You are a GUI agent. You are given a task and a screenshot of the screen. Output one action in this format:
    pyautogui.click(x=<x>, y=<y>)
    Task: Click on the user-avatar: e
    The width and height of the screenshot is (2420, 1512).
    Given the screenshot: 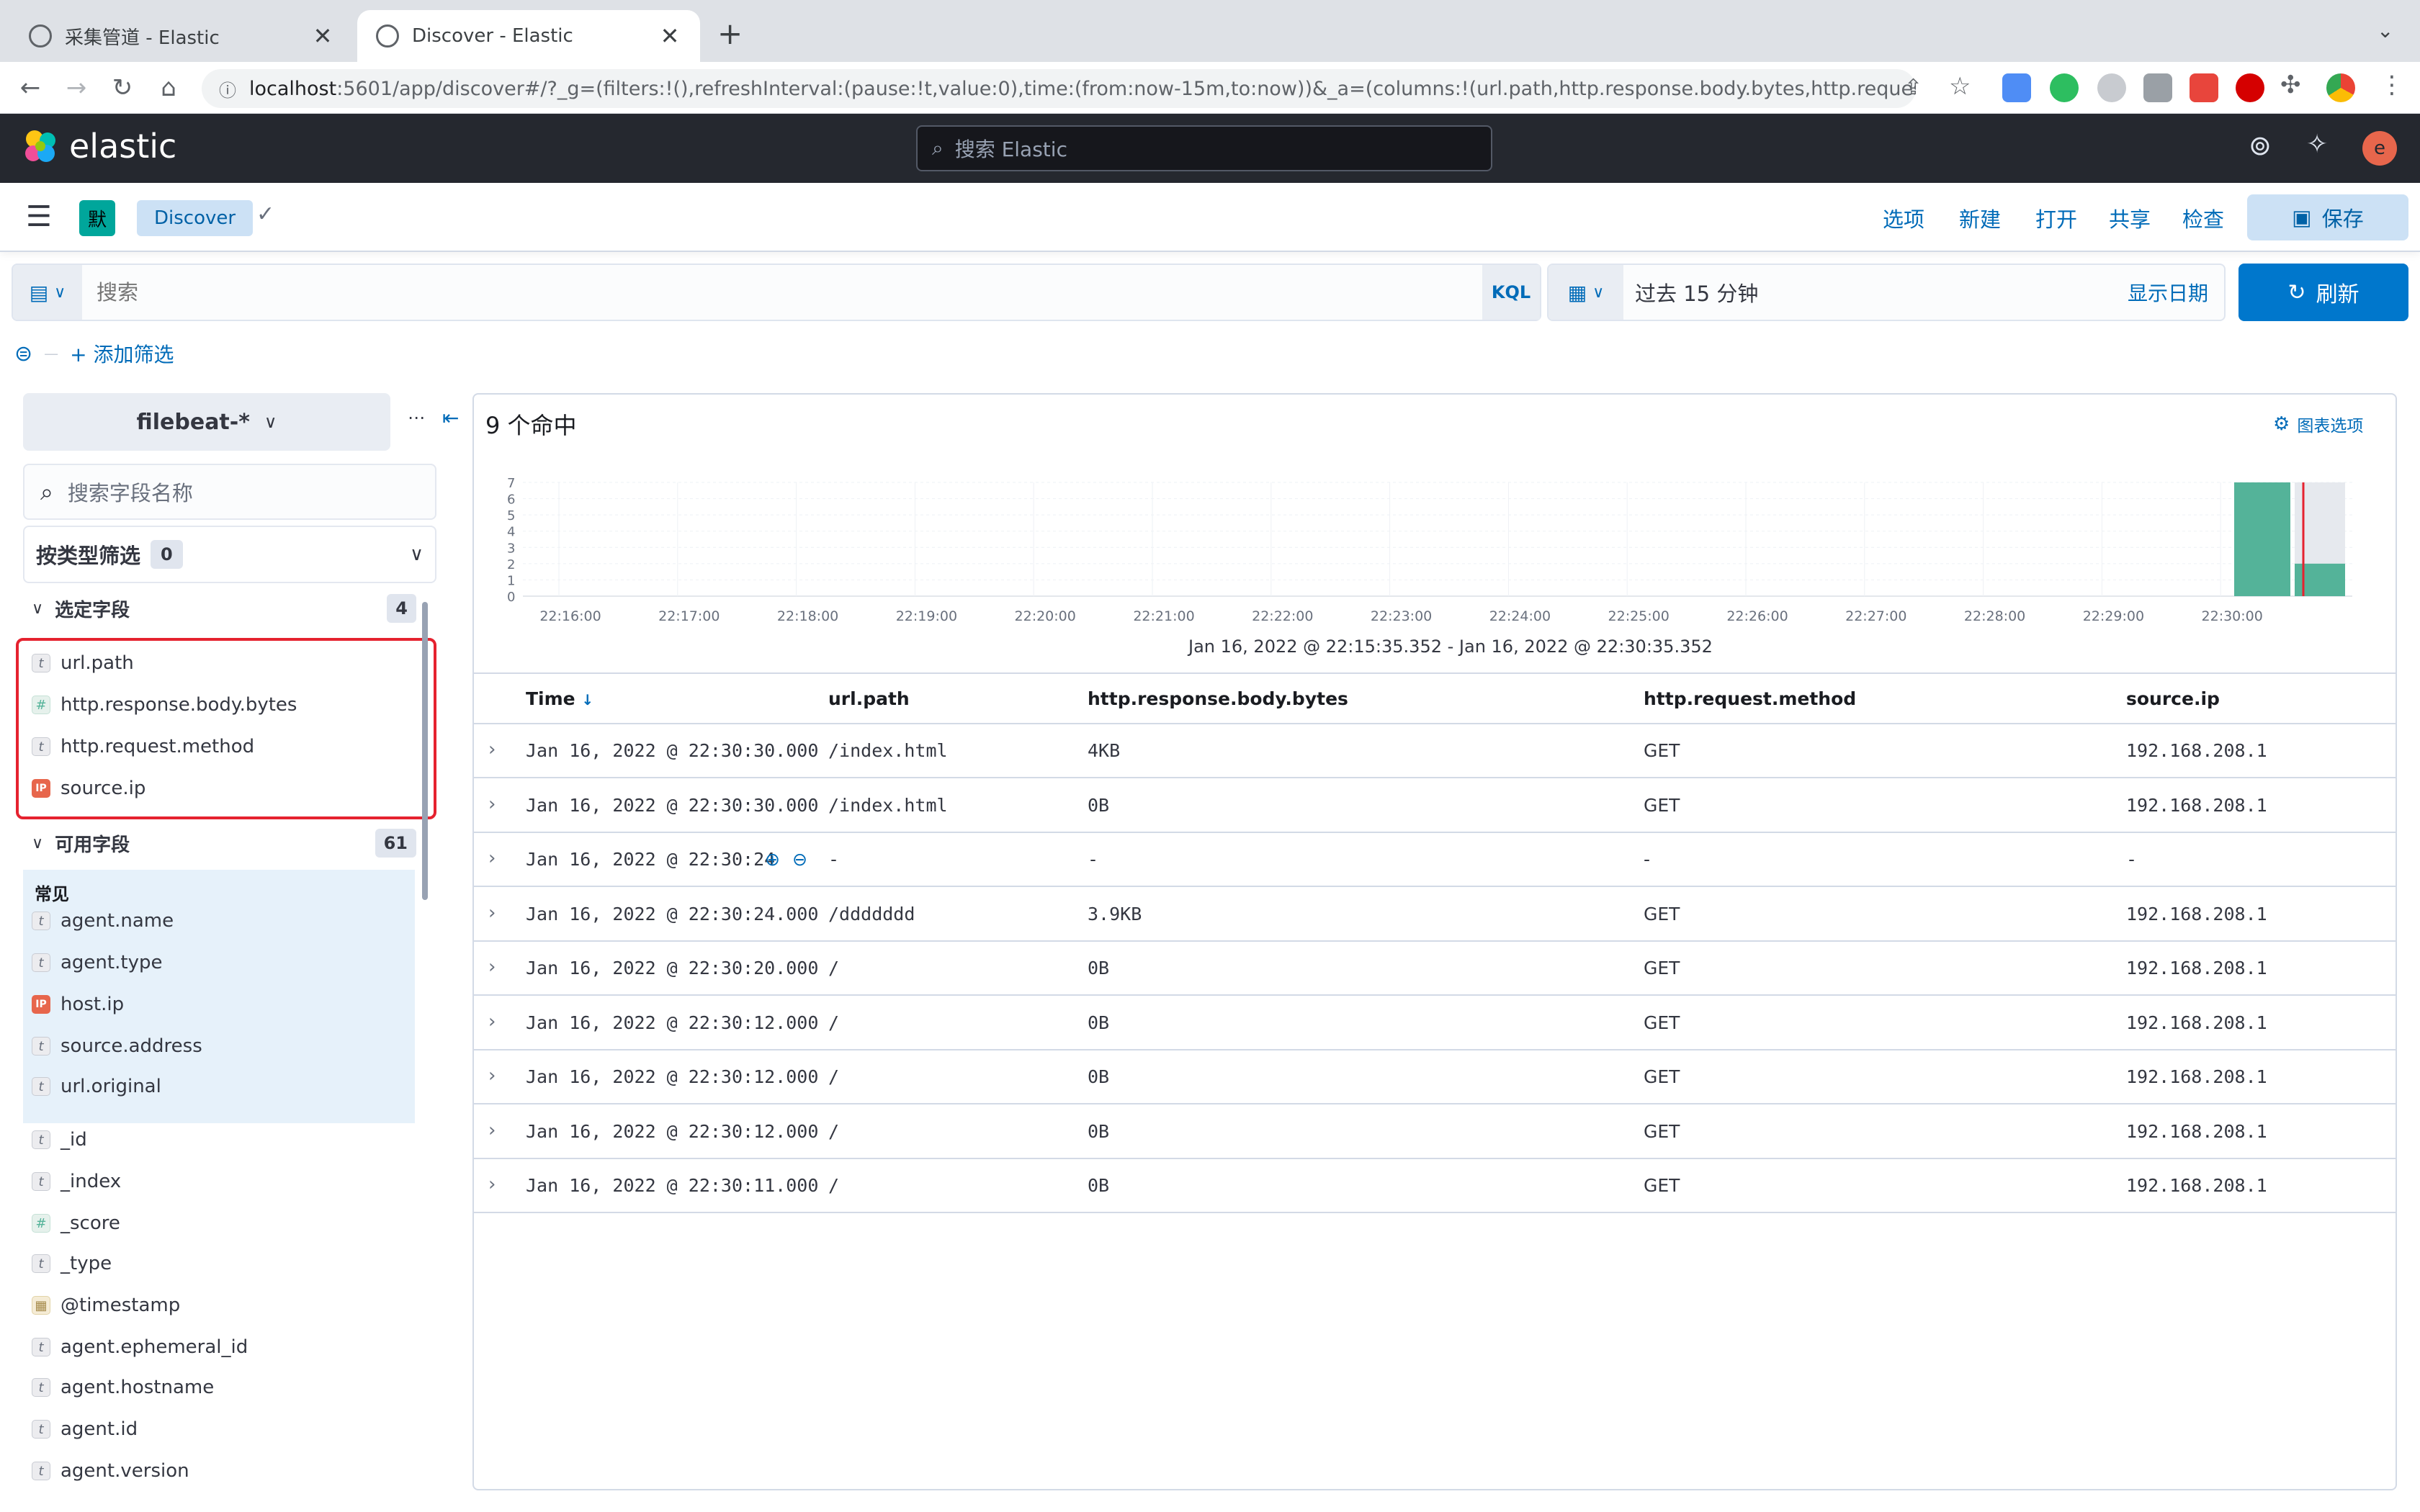 What is the action you would take?
    pyautogui.click(x=2379, y=148)
    